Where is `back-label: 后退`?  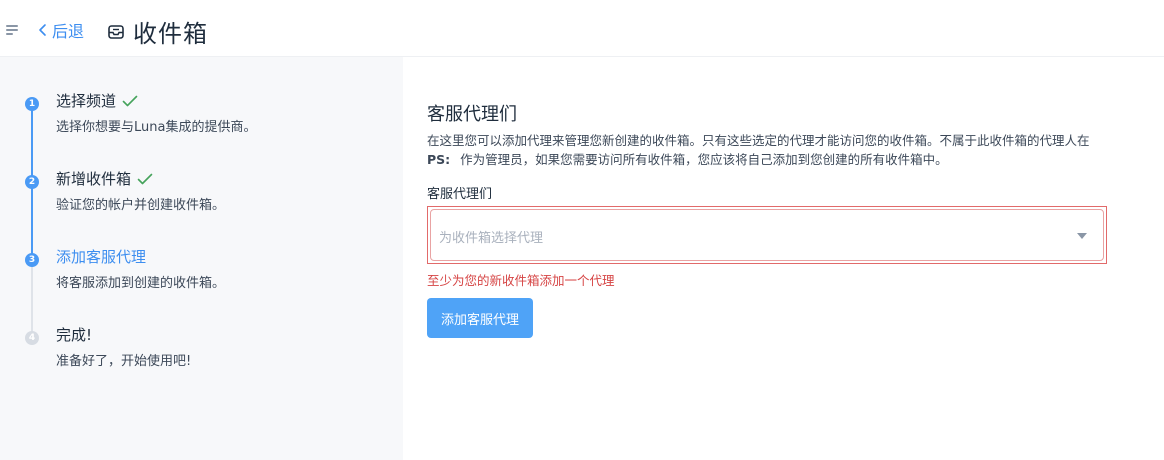
back-label: 后退 is located at coordinates (68, 31).